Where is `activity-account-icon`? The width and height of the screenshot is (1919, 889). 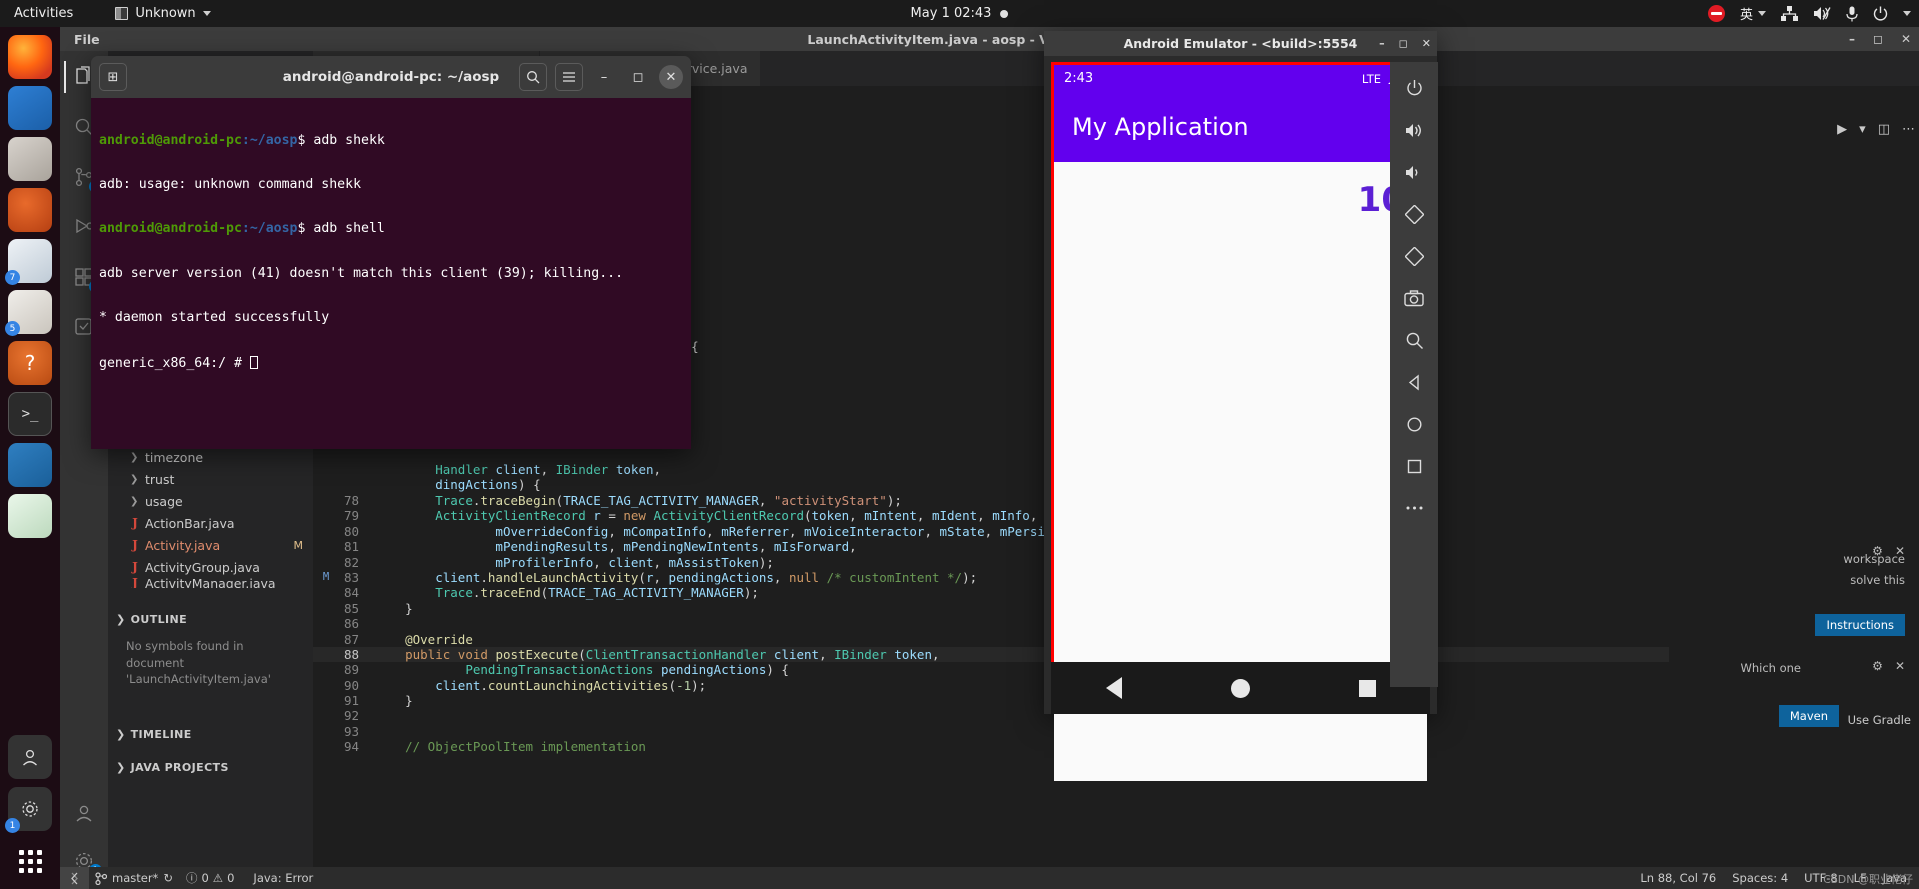 activity-account-icon is located at coordinates (84, 813).